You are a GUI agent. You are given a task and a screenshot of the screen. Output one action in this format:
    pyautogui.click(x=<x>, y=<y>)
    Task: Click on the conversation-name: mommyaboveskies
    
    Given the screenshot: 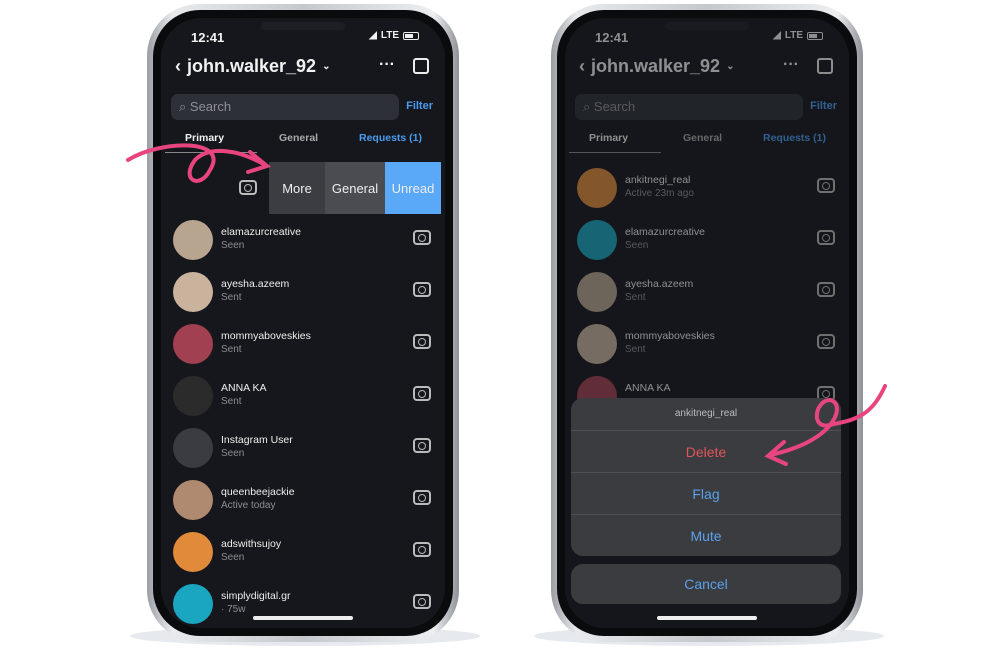 What is the action you would take?
    pyautogui.click(x=266, y=336)
    